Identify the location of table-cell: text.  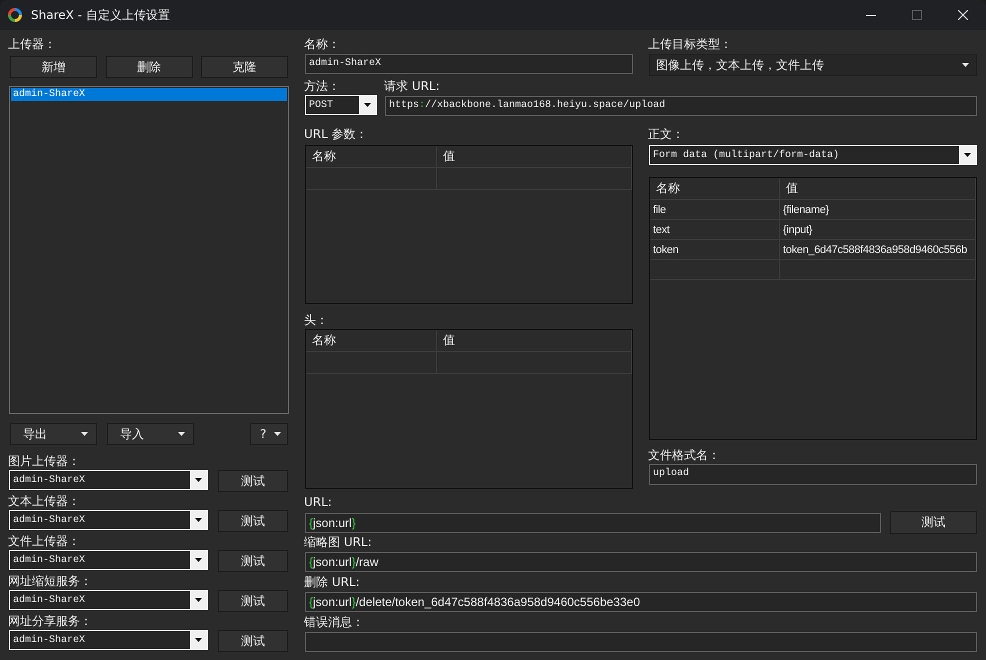
(661, 230).